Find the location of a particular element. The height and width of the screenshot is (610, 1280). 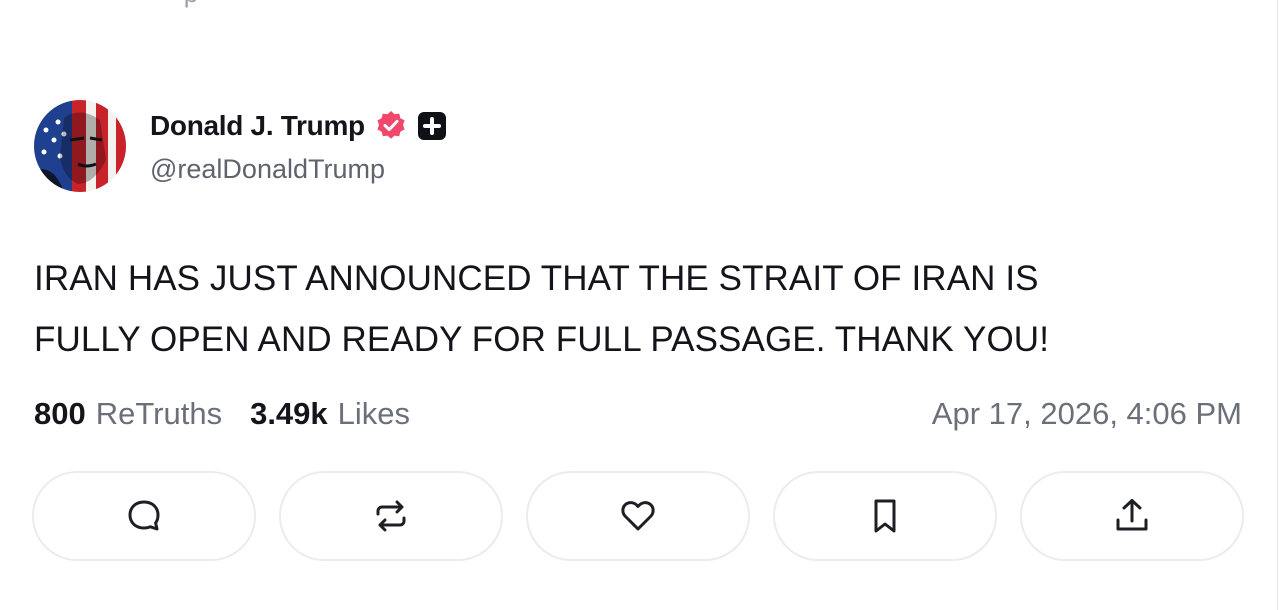

american-flag-portrait-icon is located at coordinates (80, 146).